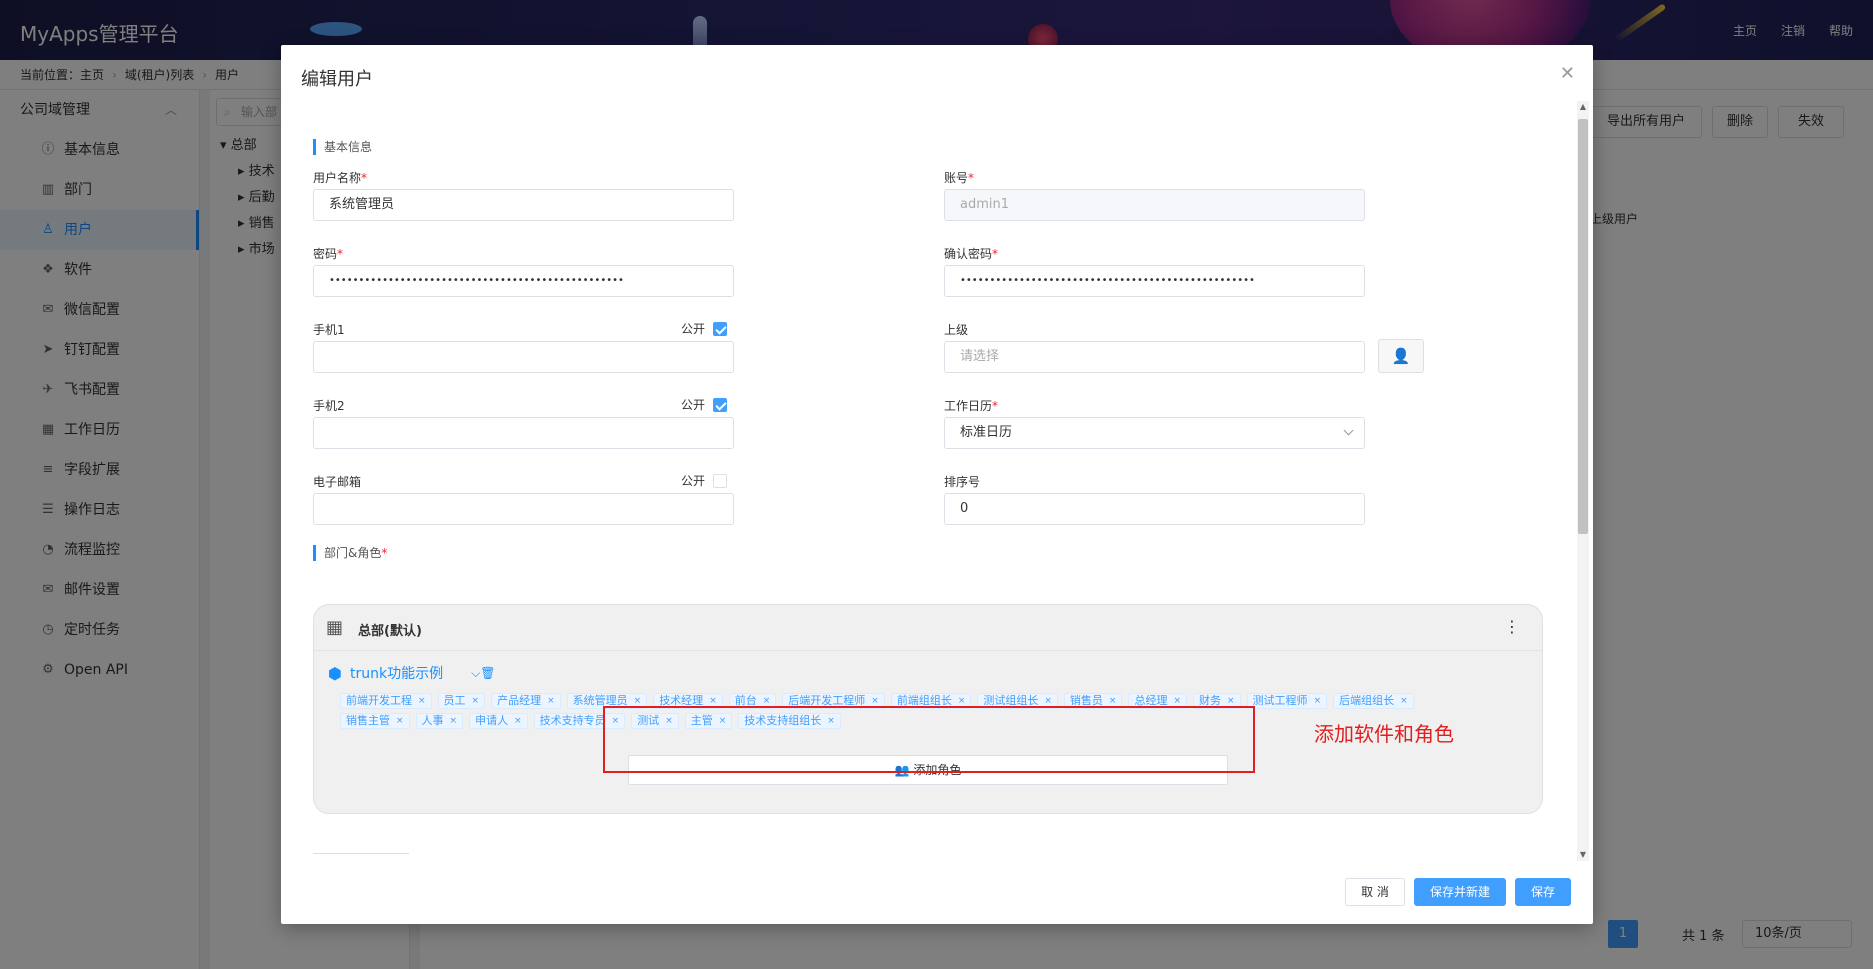 The height and width of the screenshot is (969, 1873). Describe the element at coordinates (337, 482) in the screenshot. I see `email-label: 电子邮箱` at that location.